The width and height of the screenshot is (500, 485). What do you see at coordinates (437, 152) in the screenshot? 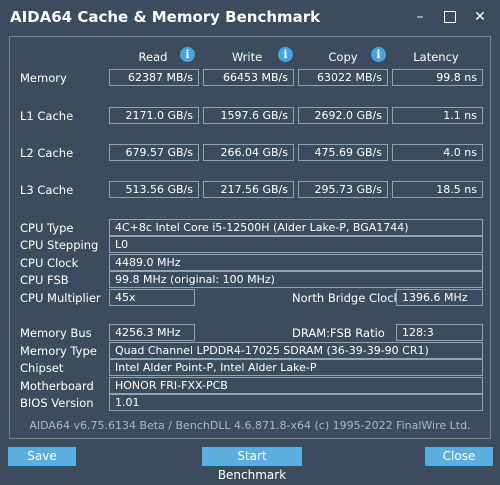
I see `l2-latency-value: 4.0 ns` at bounding box center [437, 152].